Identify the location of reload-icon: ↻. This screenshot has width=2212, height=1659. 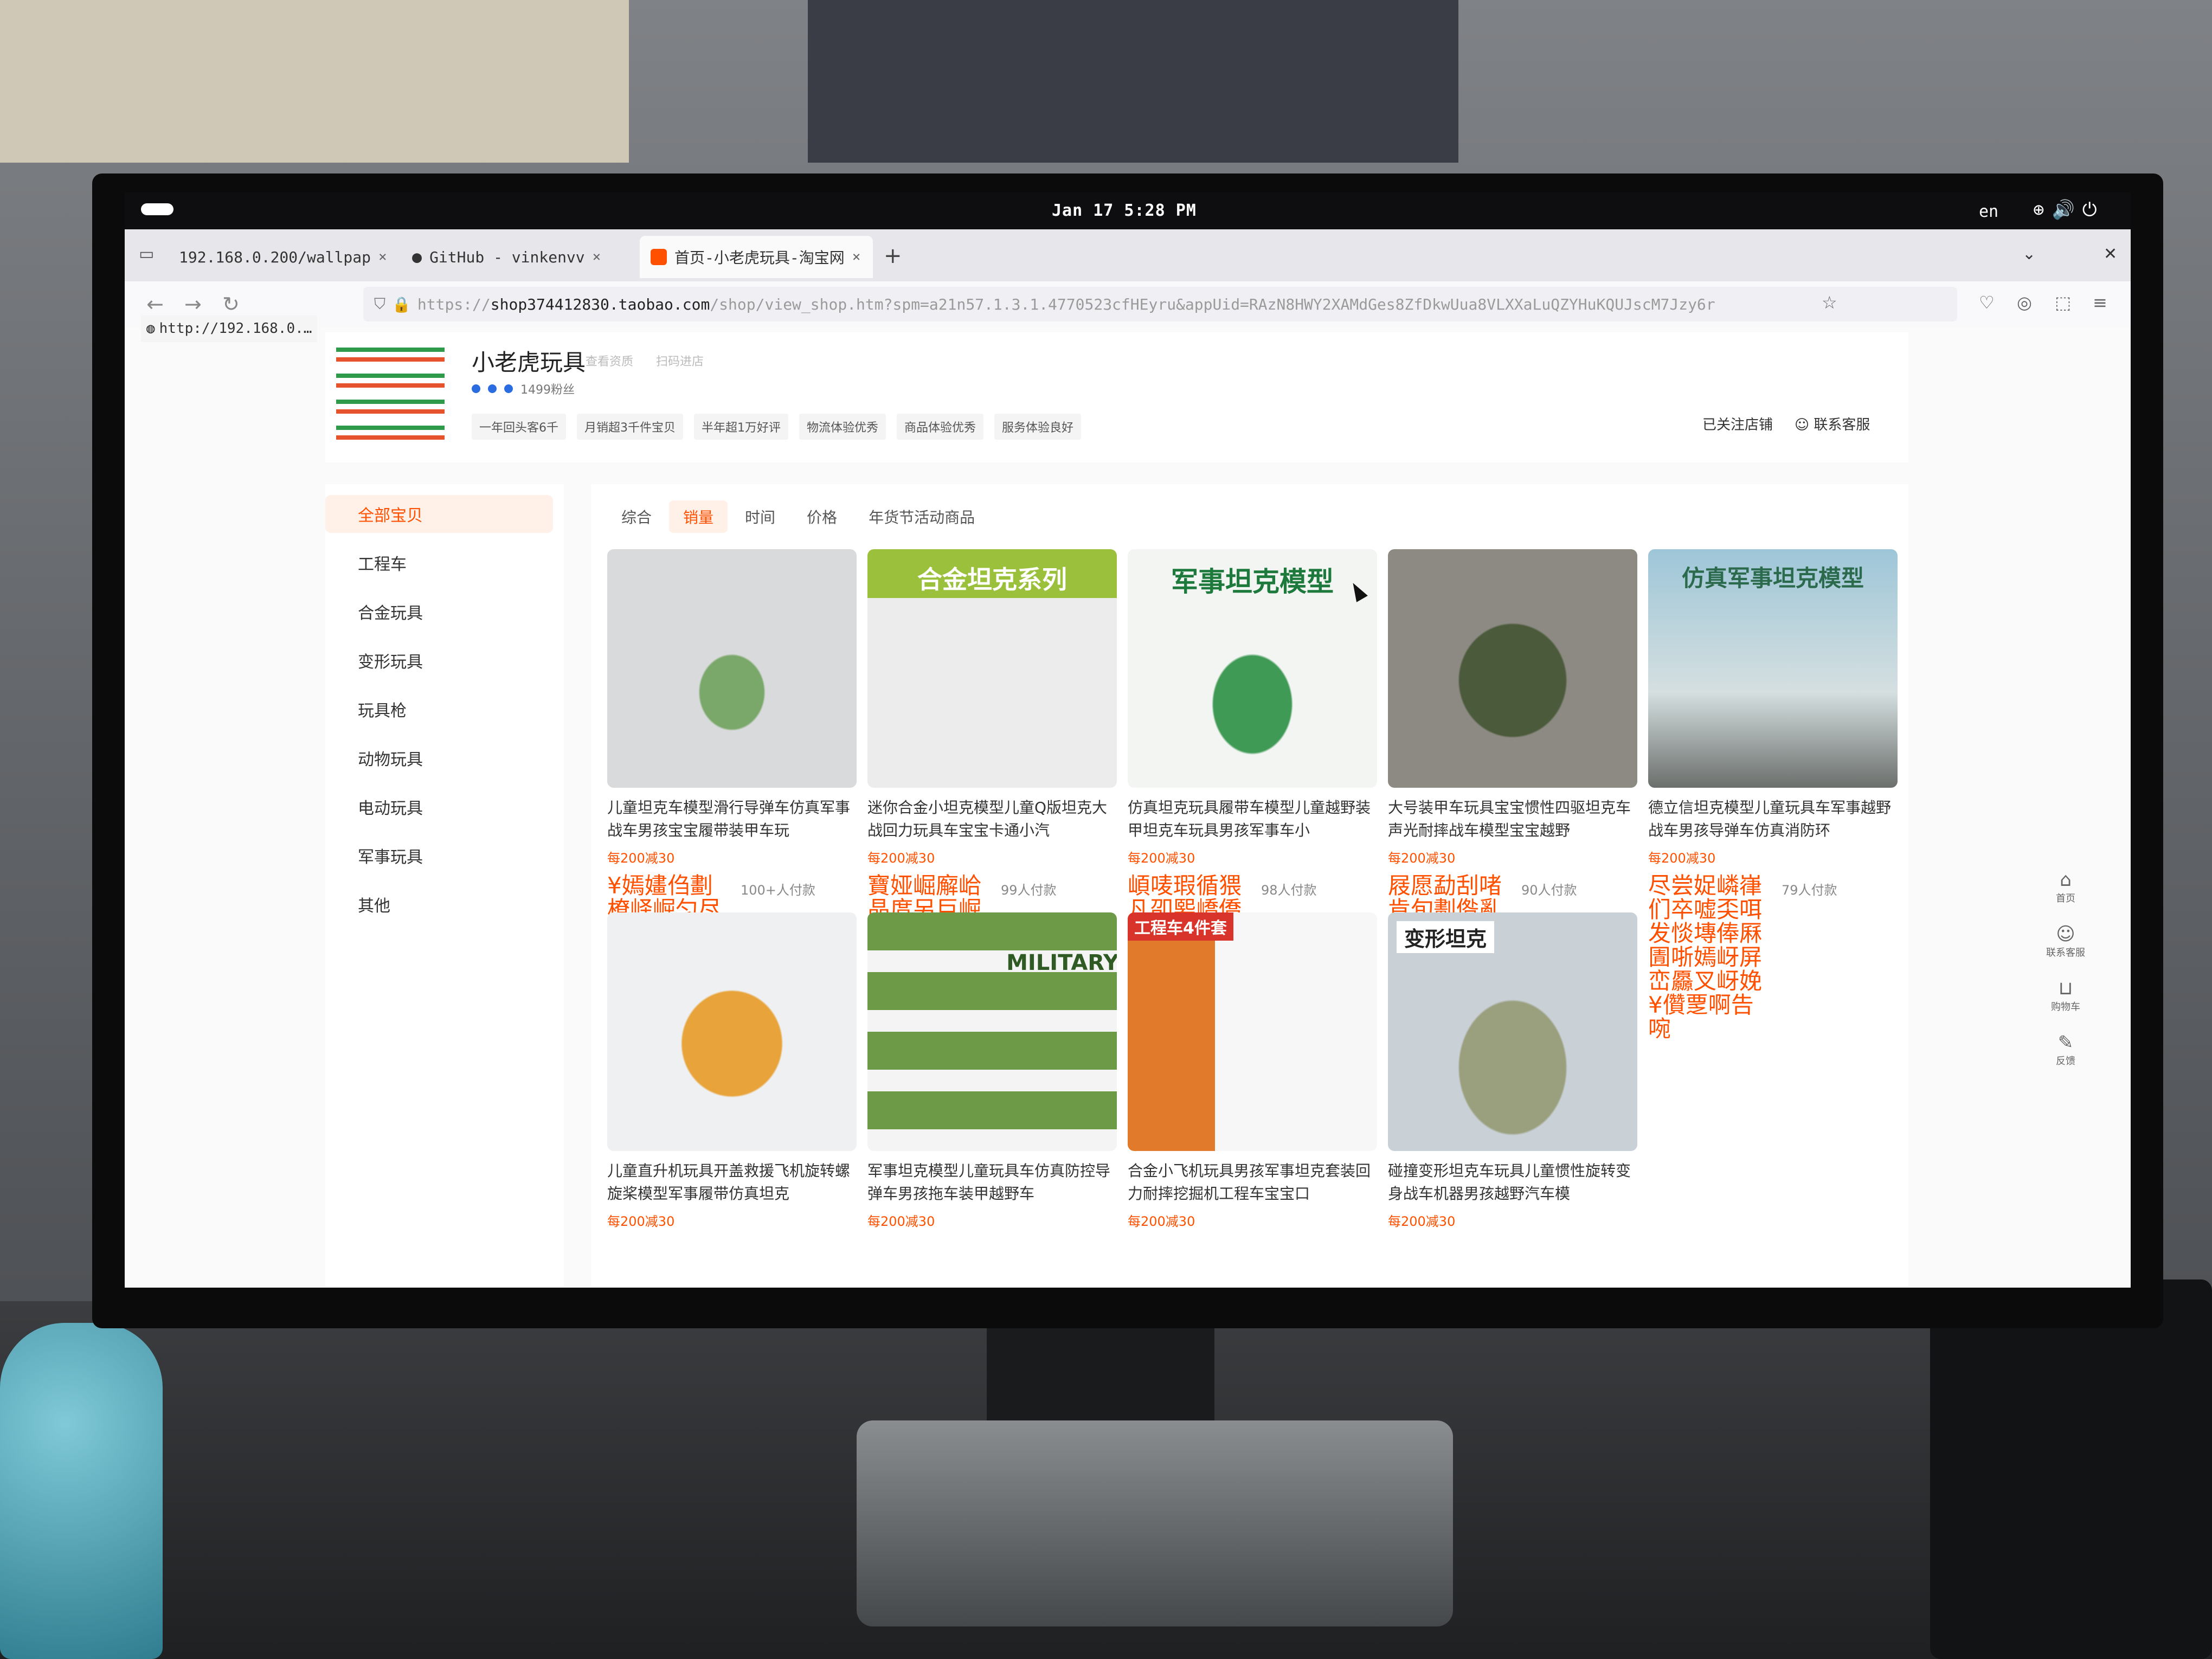
(231, 304).